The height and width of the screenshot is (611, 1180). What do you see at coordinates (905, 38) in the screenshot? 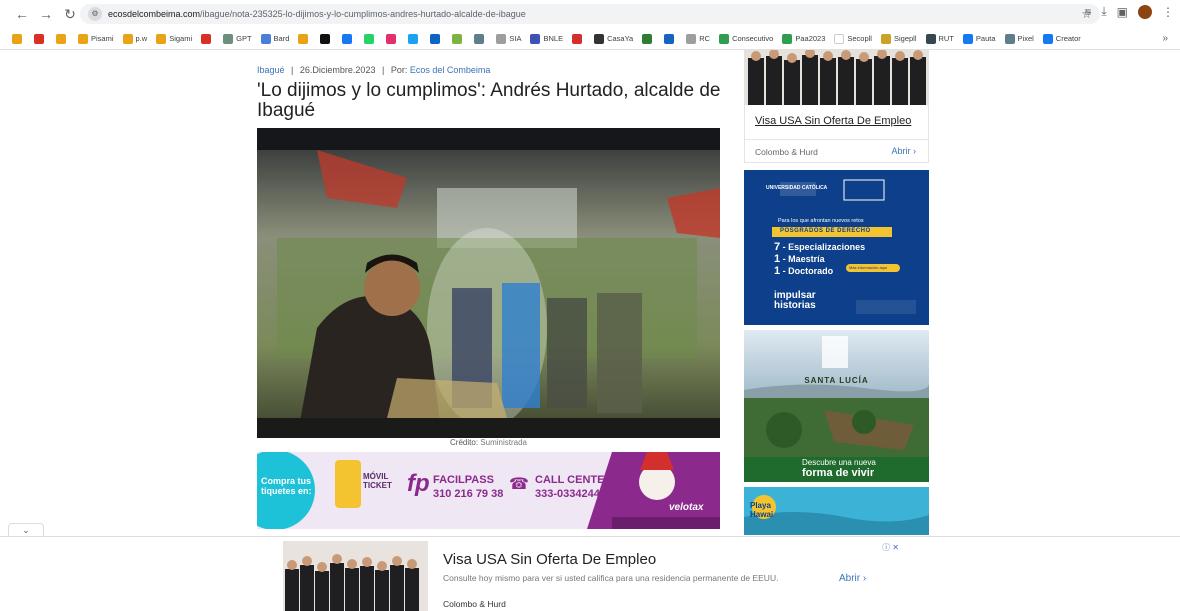
I see `bookmark-label: Sigepll` at bounding box center [905, 38].